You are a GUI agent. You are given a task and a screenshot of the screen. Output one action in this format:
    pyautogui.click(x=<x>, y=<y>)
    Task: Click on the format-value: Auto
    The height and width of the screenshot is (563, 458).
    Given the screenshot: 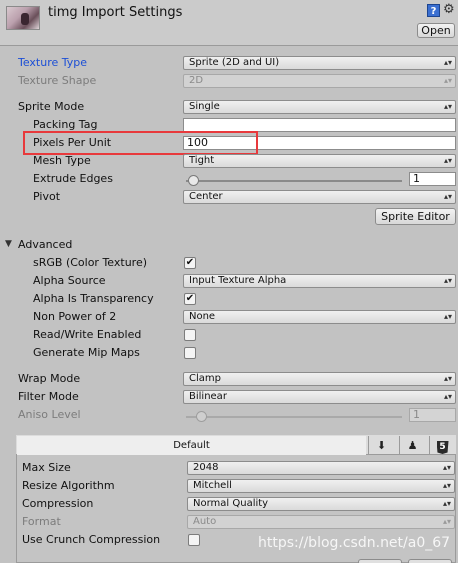 What is the action you would take?
    pyautogui.click(x=205, y=521)
    